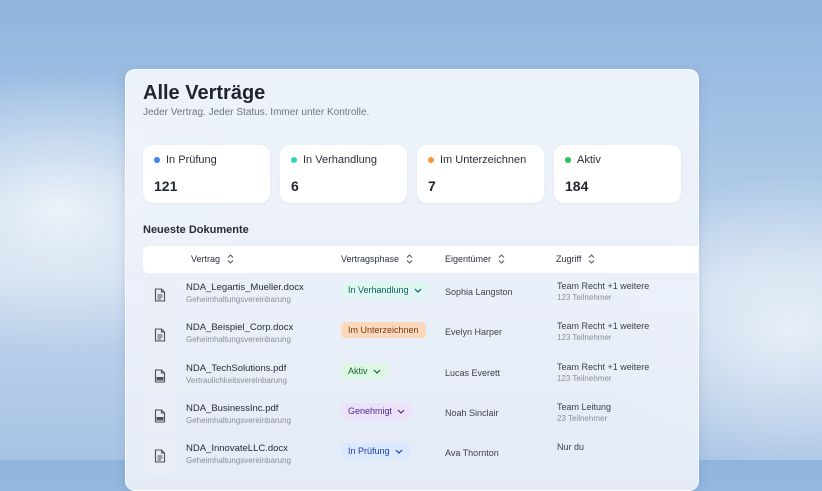 The image size is (822, 491). Describe the element at coordinates (364, 371) in the screenshot. I see `phase-dropdown: Aktiv` at that location.